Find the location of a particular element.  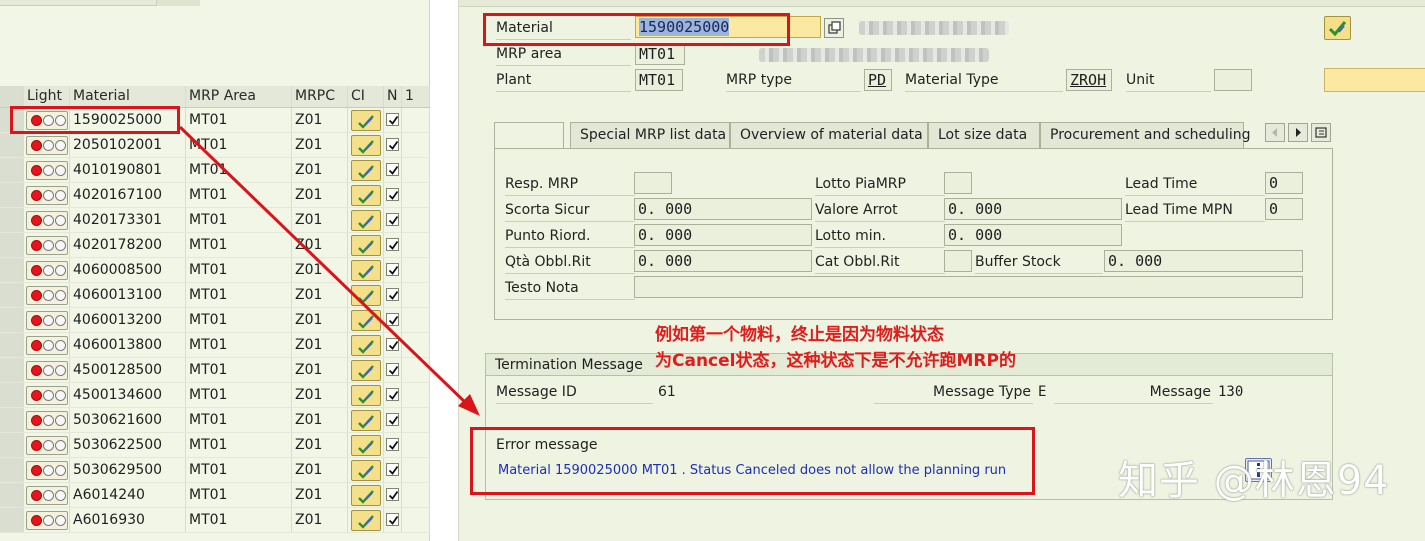

table-row: 2050102001 MT01 Z01 is located at coordinates (215, 145).